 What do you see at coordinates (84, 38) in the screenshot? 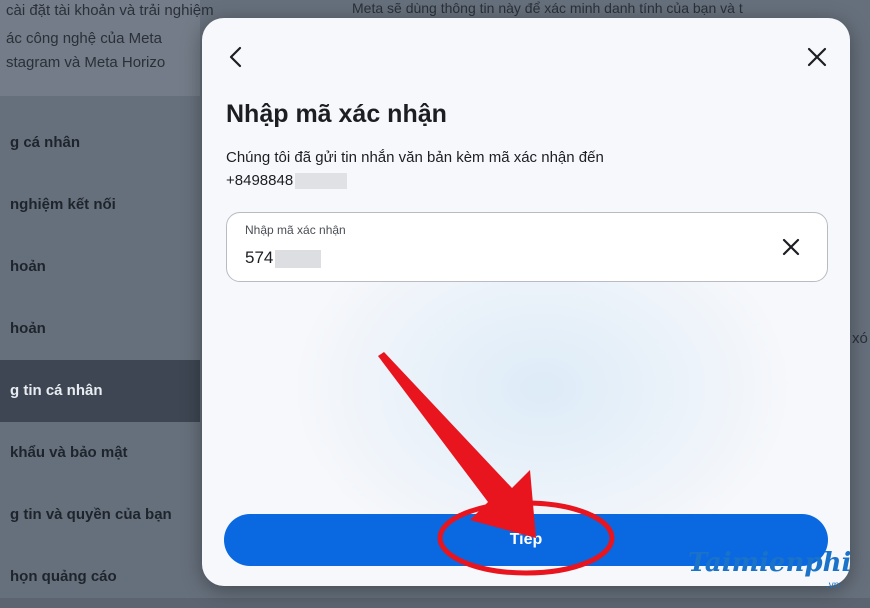
I see `background-text: ác công nghệ của Meta` at bounding box center [84, 38].